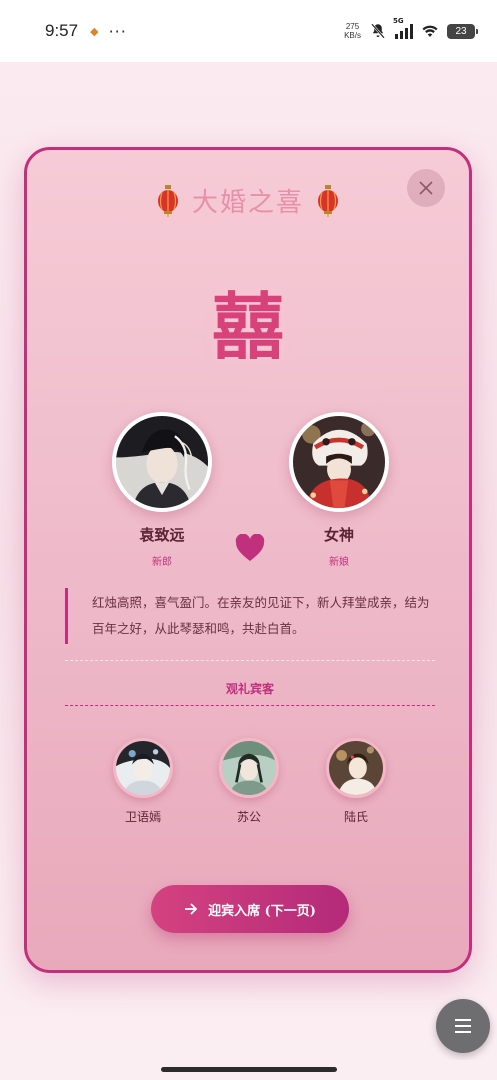 This screenshot has height=1080, width=497. Describe the element at coordinates (248, 31) in the screenshot. I see `status-bar: 9:57 ◆ ··· 275 KB/s 5G 23` at that location.